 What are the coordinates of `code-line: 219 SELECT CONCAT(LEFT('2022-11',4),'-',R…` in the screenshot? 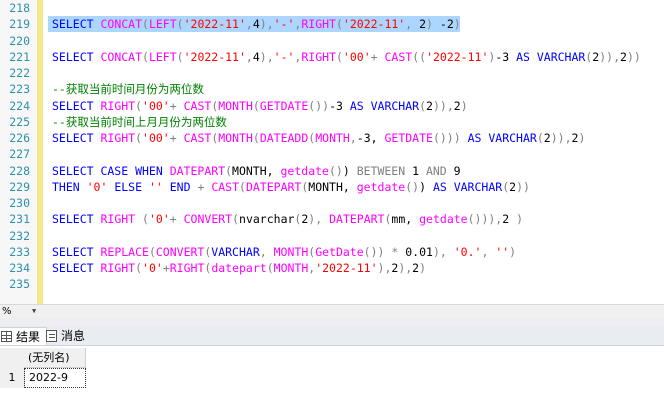 It's located at (332, 24).